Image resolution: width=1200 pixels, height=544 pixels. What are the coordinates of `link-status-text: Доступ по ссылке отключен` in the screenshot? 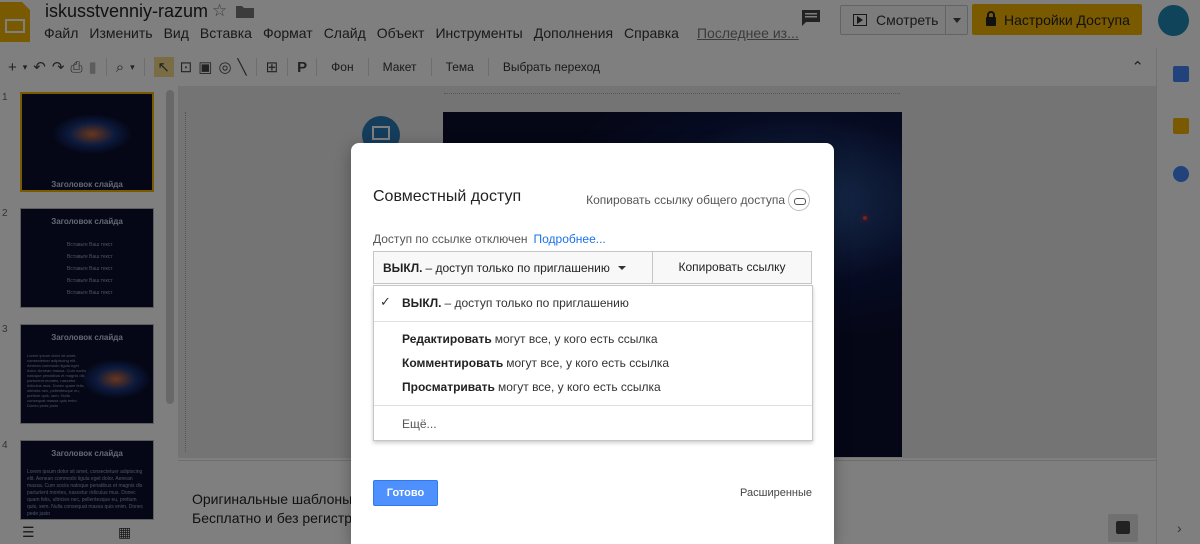 It's located at (450, 239).